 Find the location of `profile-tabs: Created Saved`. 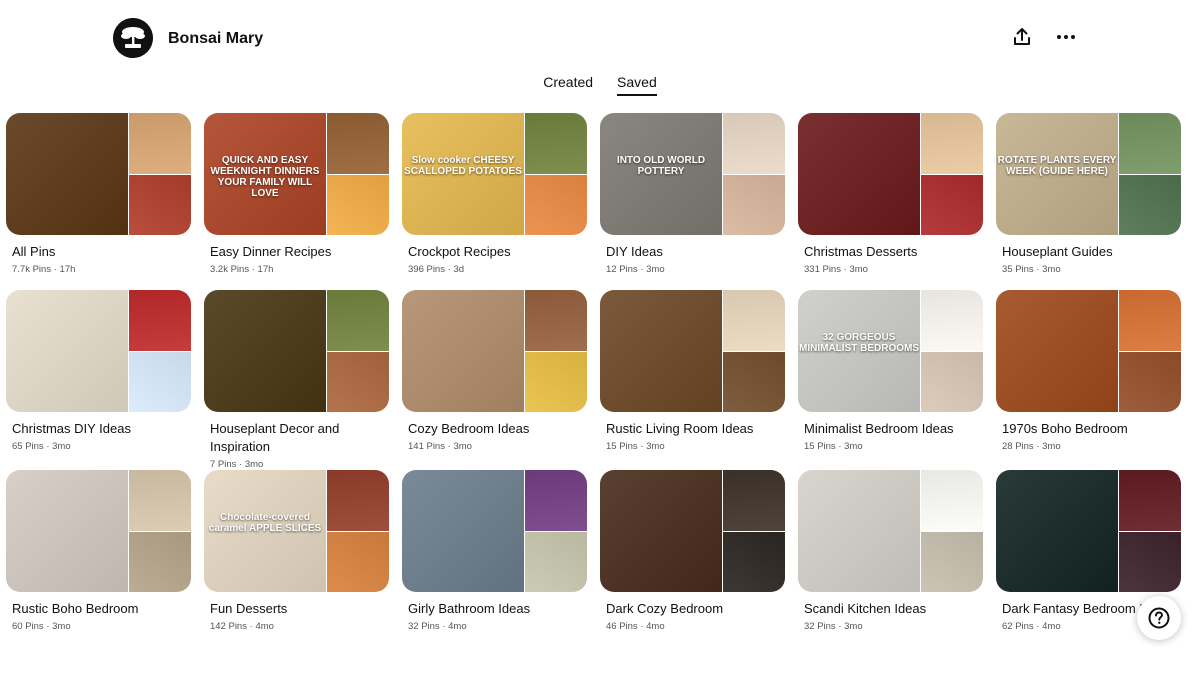

profile-tabs: Created Saved is located at coordinates (600, 85).